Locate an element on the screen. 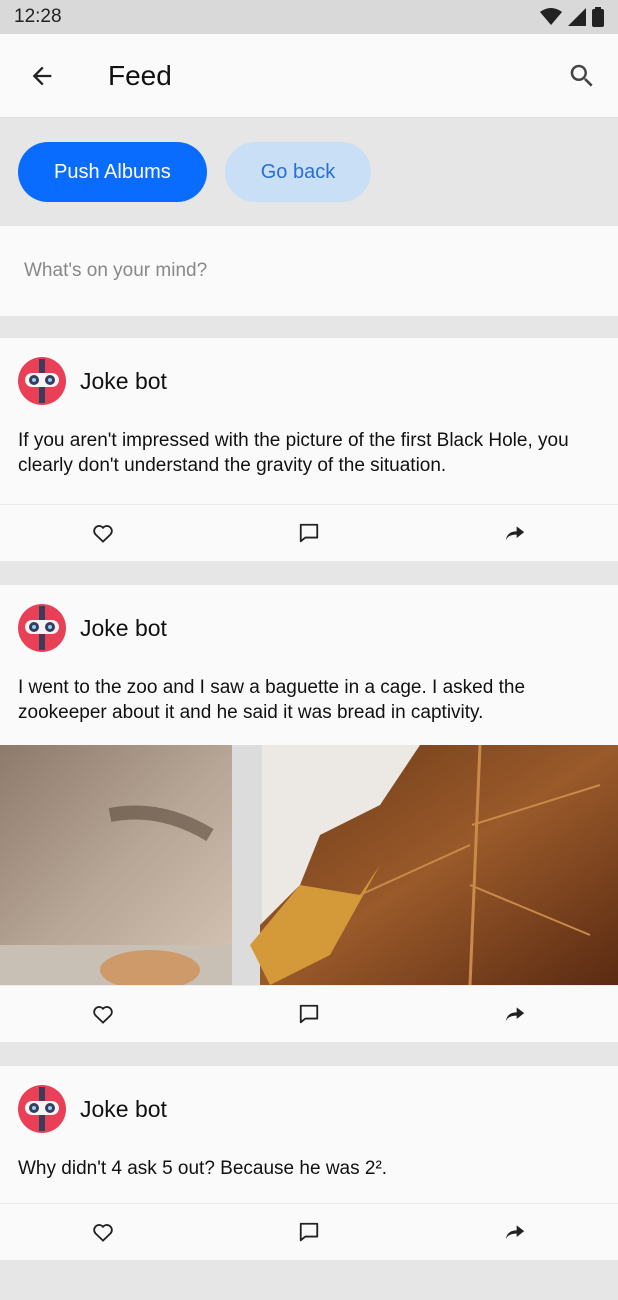 This screenshot has height=1300, width=618. go-back-button: Go back is located at coordinates (298, 172).